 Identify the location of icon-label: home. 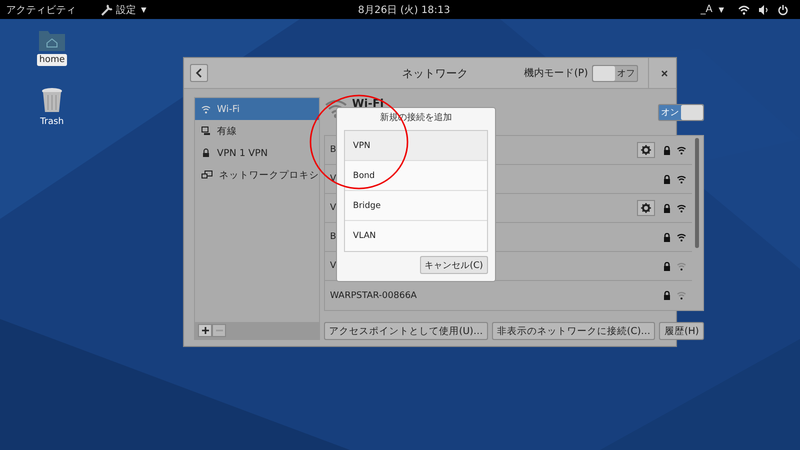
(52, 60).